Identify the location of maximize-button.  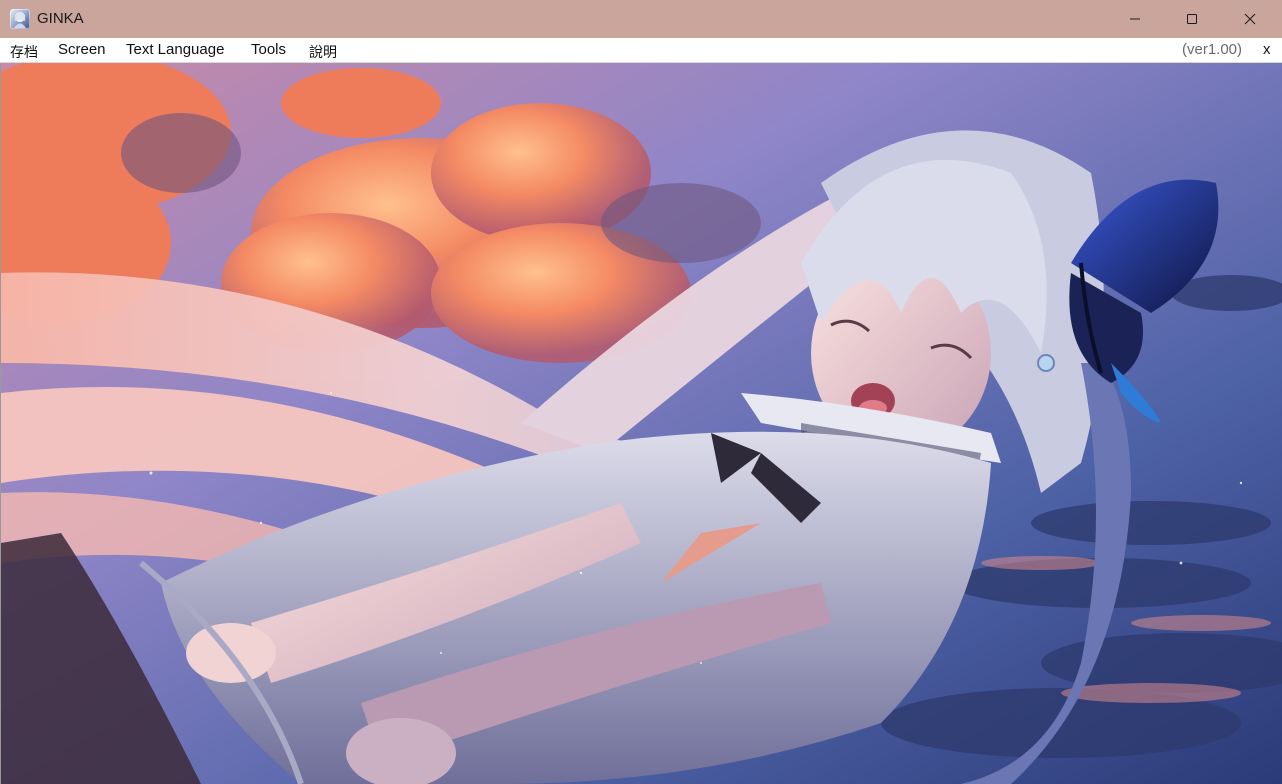
(1192, 19).